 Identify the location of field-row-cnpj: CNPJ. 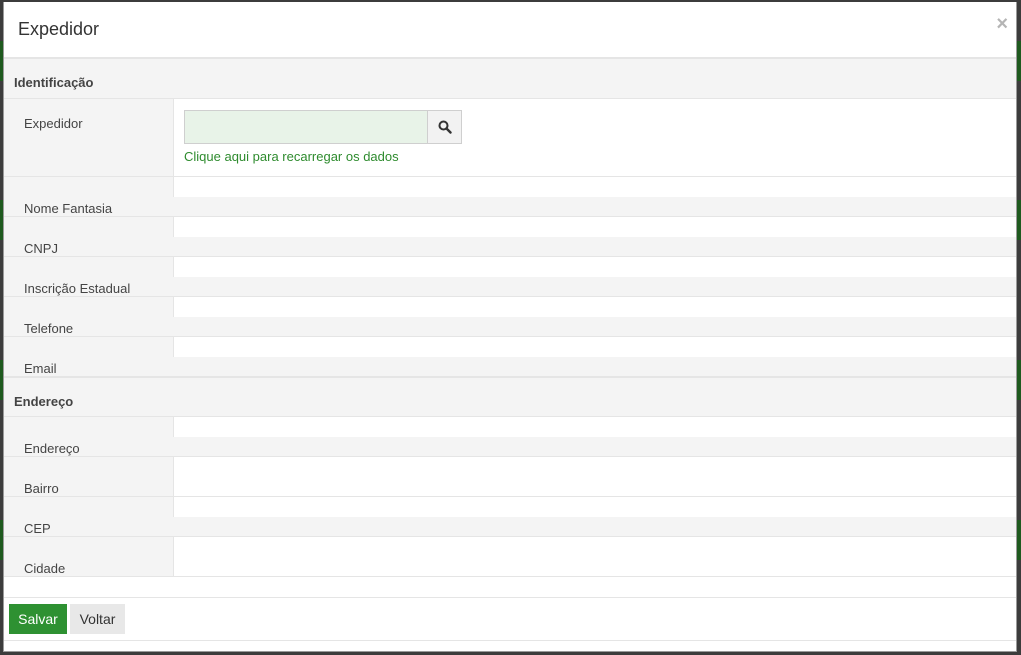
(510, 237).